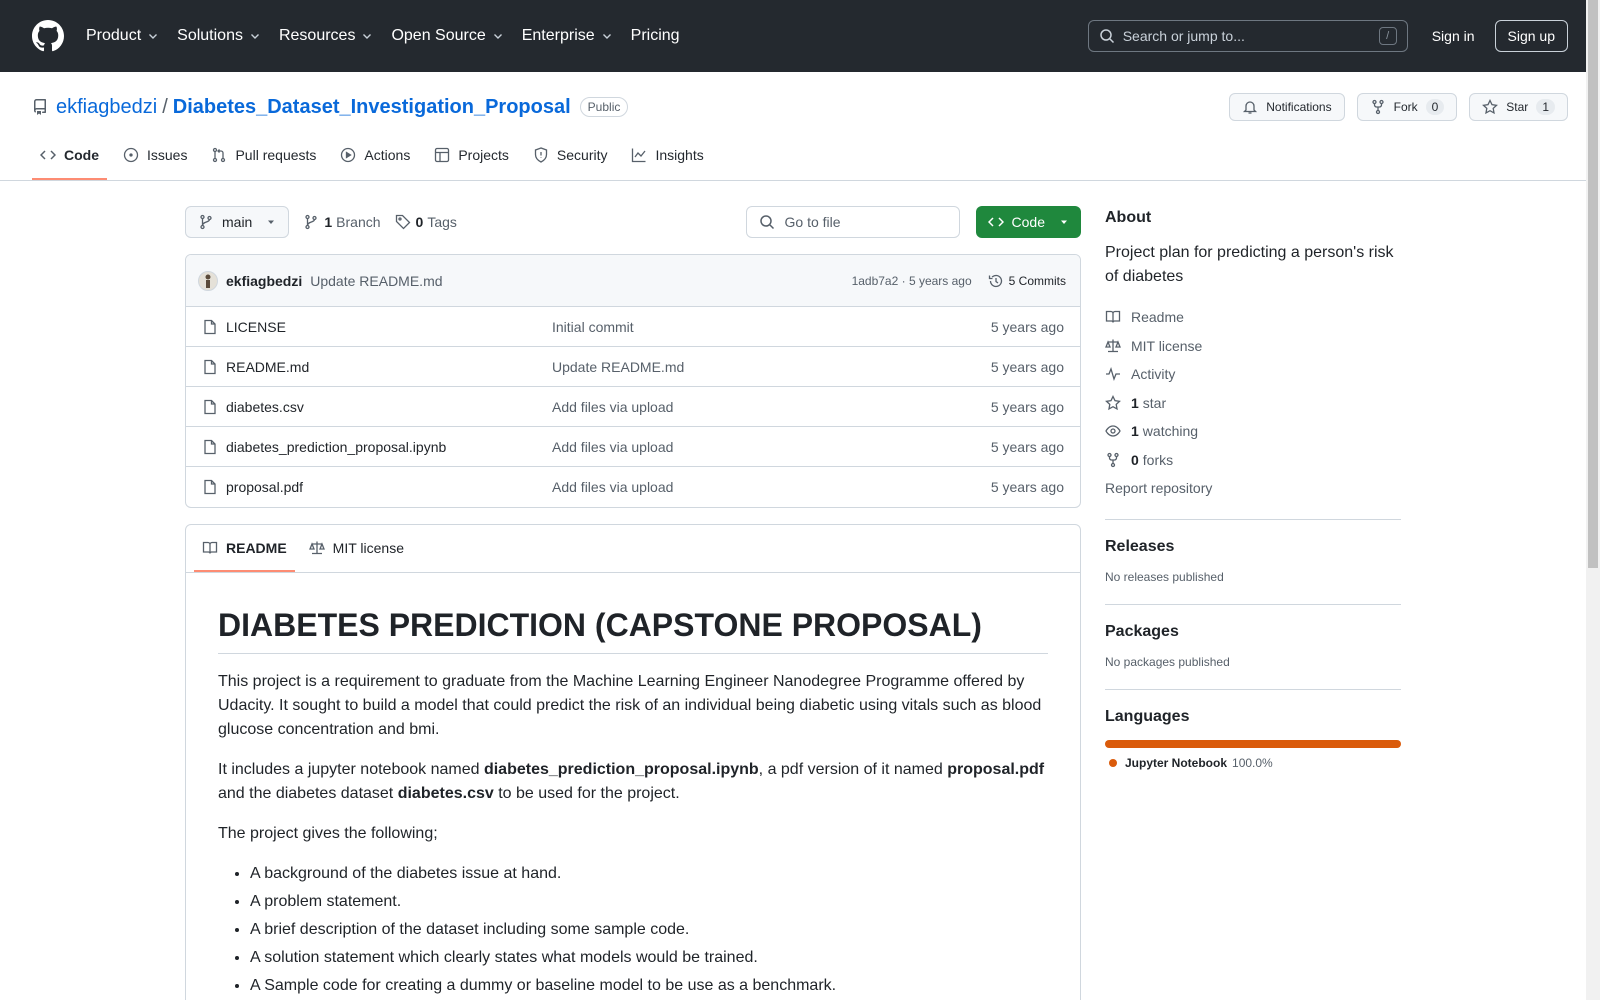 The image size is (1600, 1000). I want to click on pulse-icon, so click(1113, 374).